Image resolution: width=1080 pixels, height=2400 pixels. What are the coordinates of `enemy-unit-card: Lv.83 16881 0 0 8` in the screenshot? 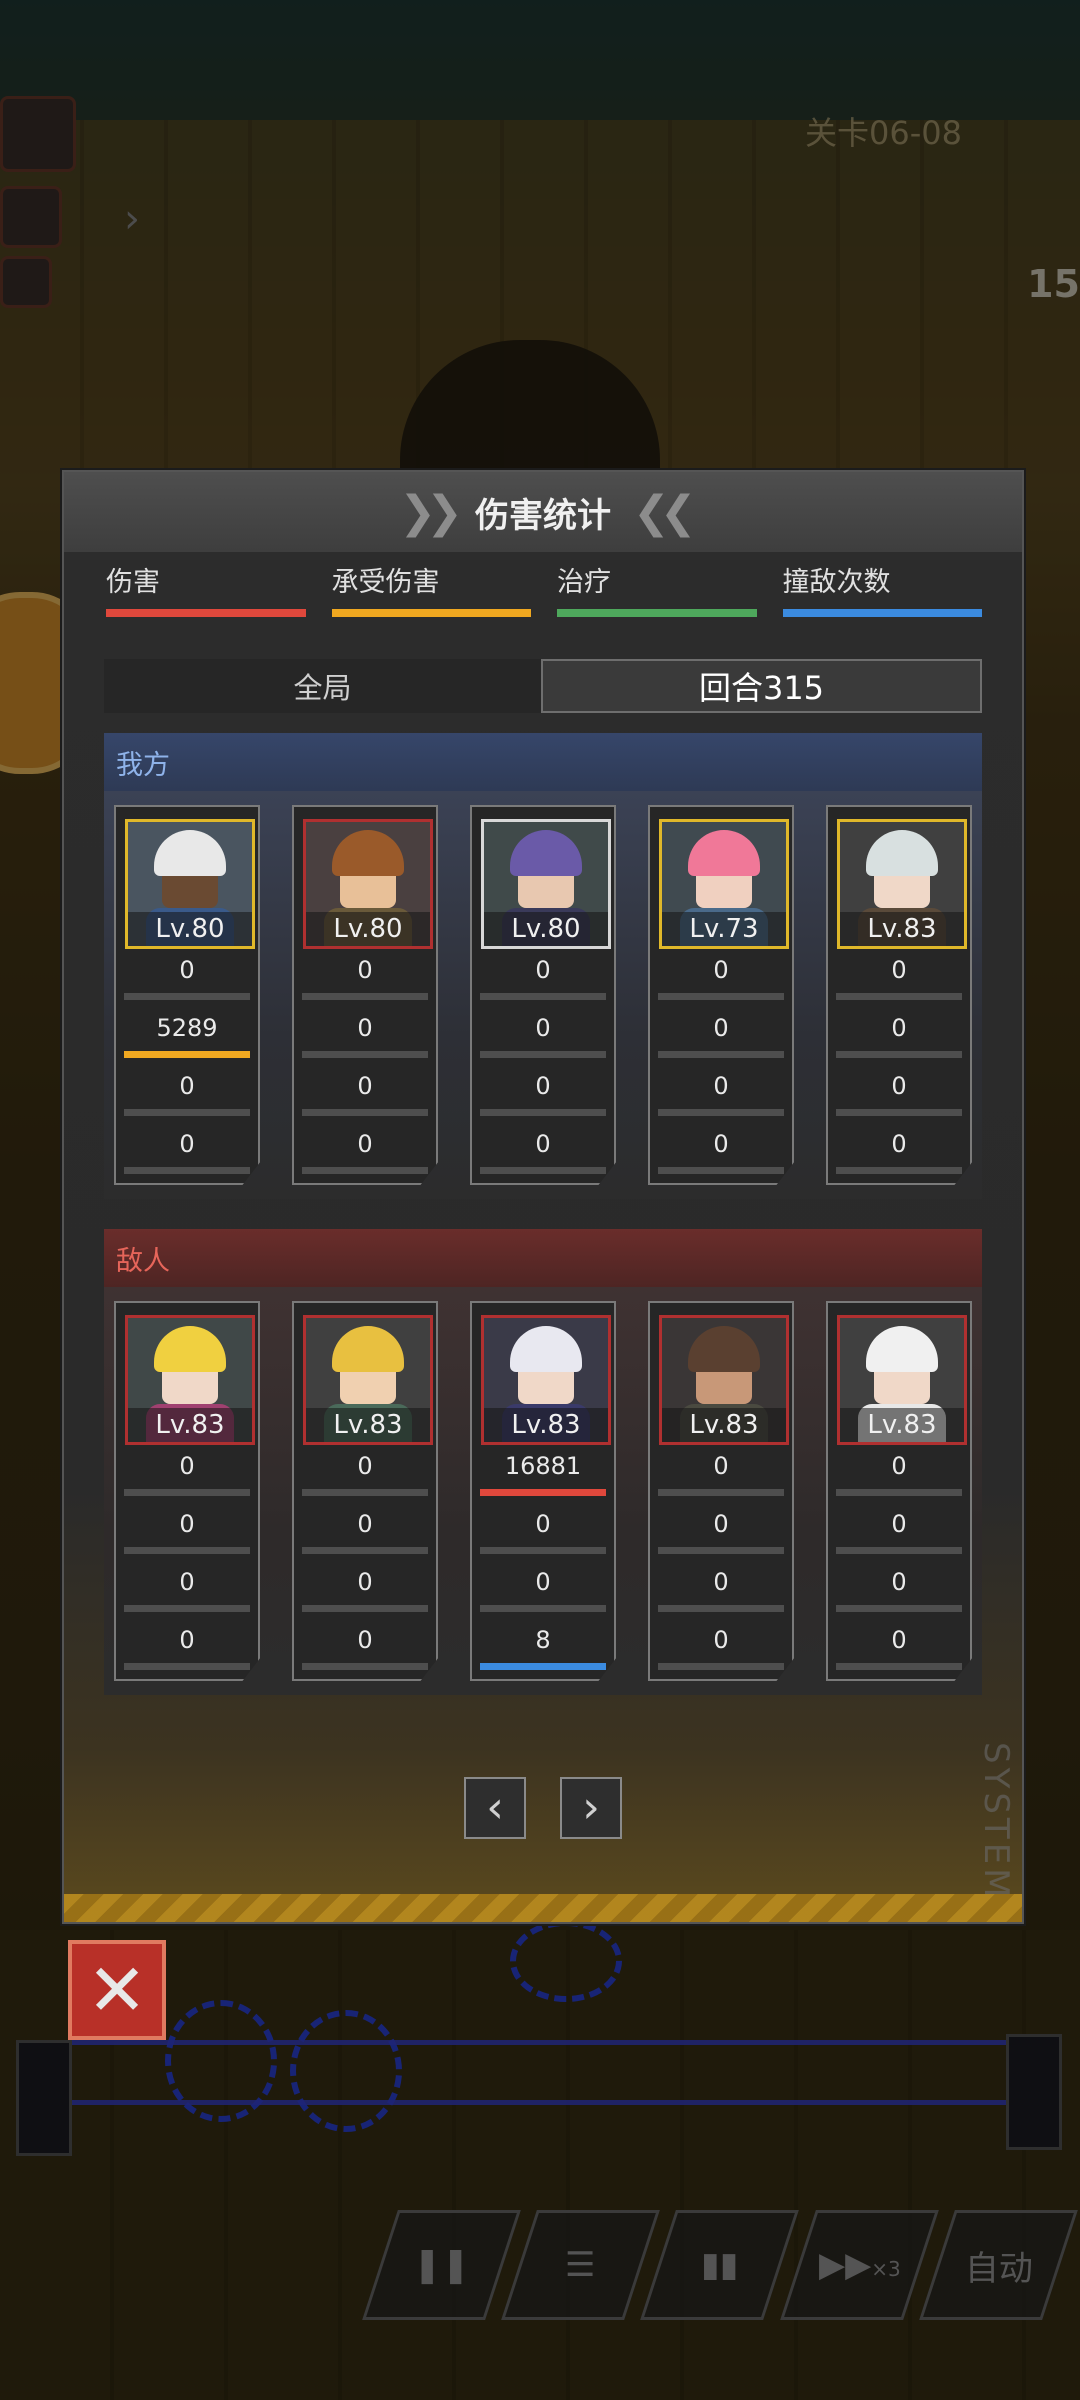 It's located at (543, 1491).